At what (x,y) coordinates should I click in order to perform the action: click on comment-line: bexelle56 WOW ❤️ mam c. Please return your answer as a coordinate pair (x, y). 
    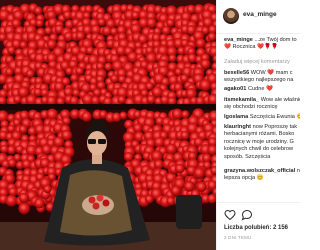
    Looking at the image, I should click on (262, 73).